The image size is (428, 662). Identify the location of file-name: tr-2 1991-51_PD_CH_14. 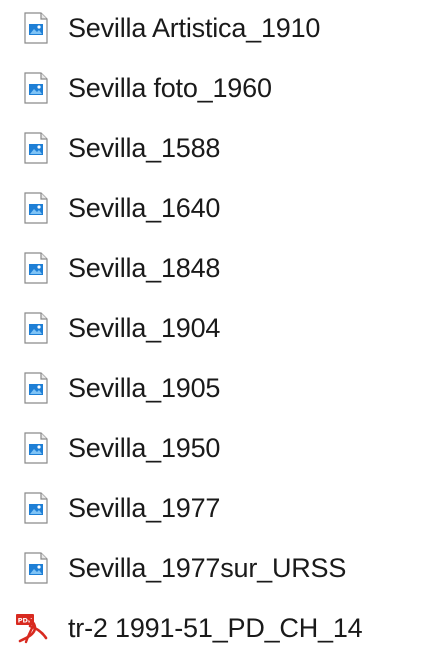
(215, 628).